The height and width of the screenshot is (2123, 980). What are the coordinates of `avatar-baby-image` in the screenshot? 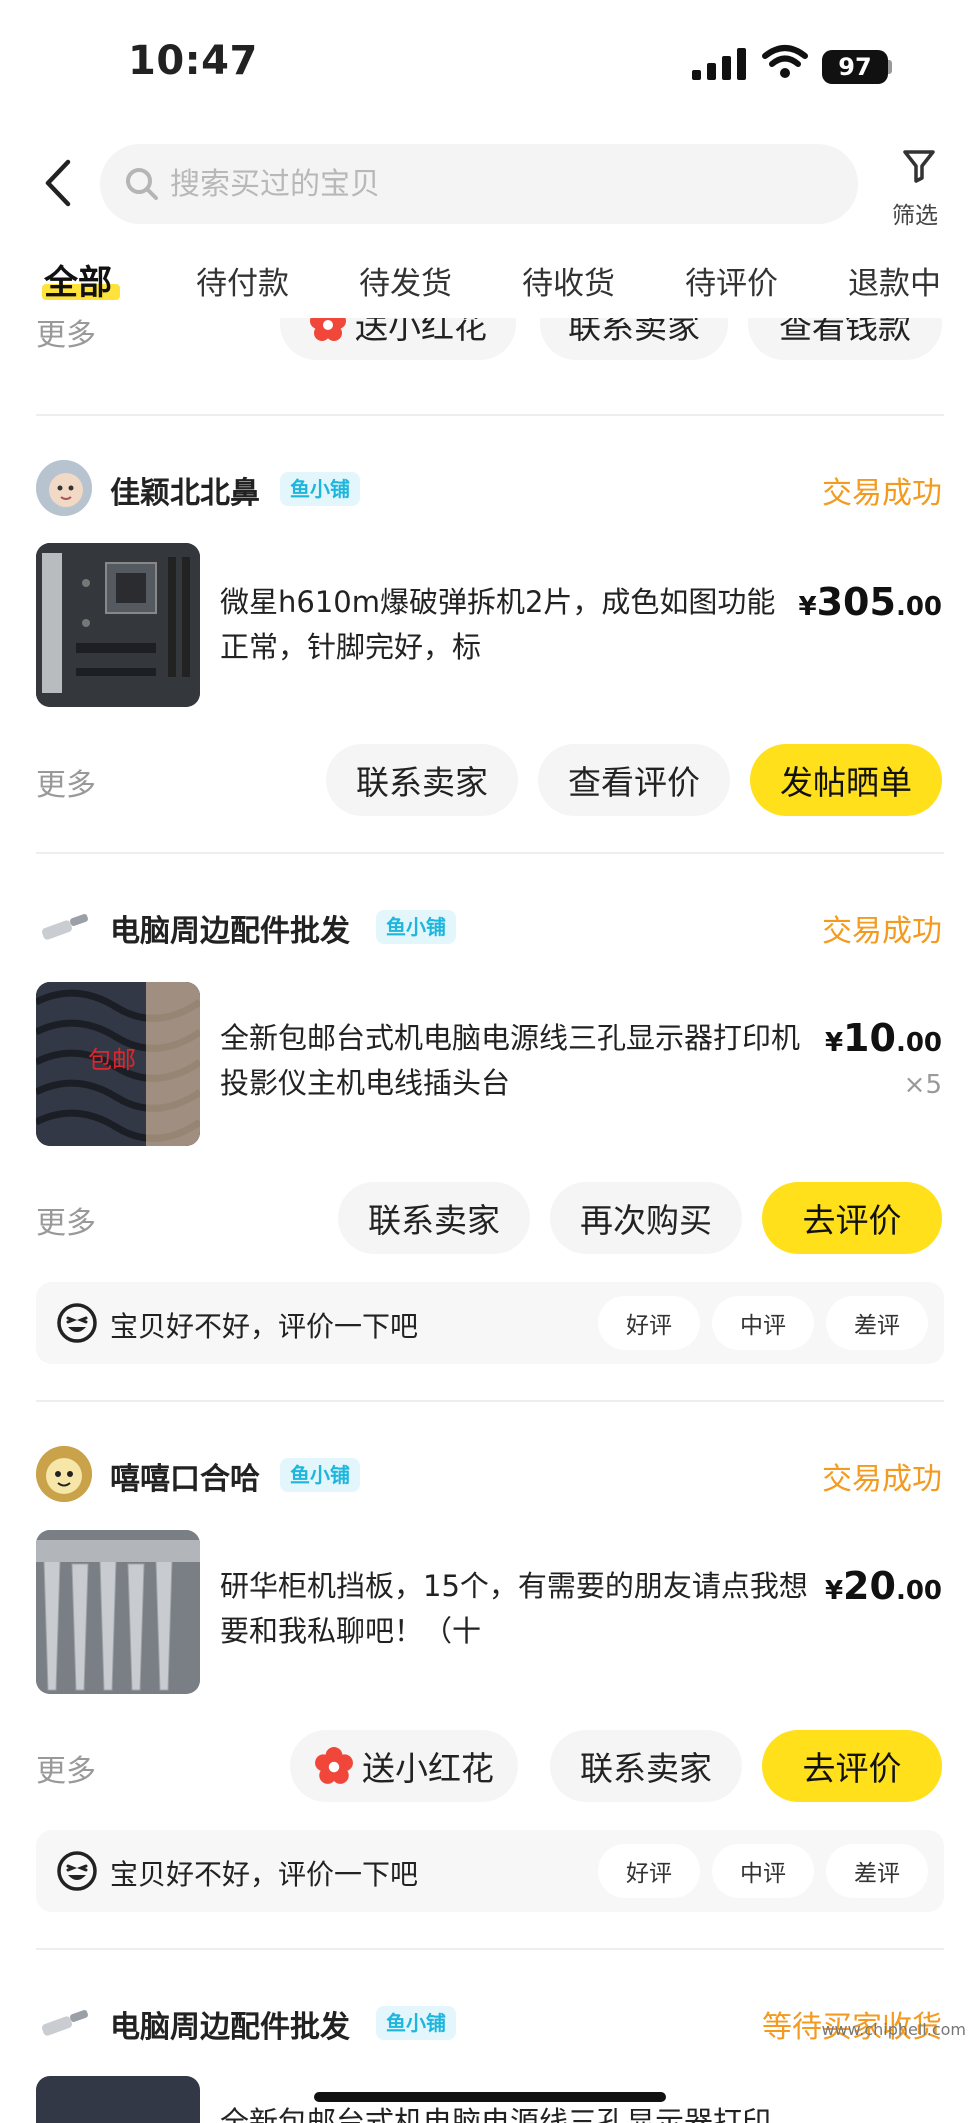 It's located at (64, 488).